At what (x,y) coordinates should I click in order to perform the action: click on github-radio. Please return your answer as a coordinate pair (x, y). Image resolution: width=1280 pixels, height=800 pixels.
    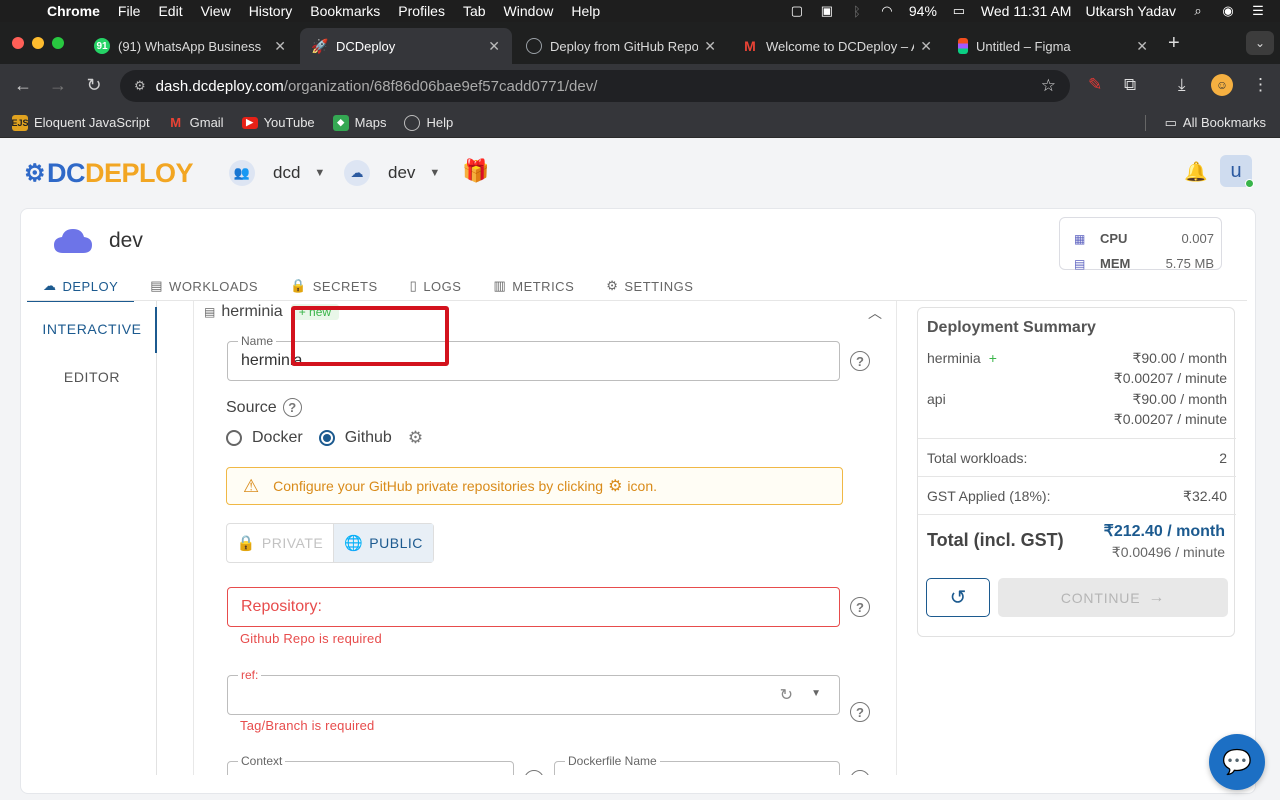
    Looking at the image, I should click on (326, 438).